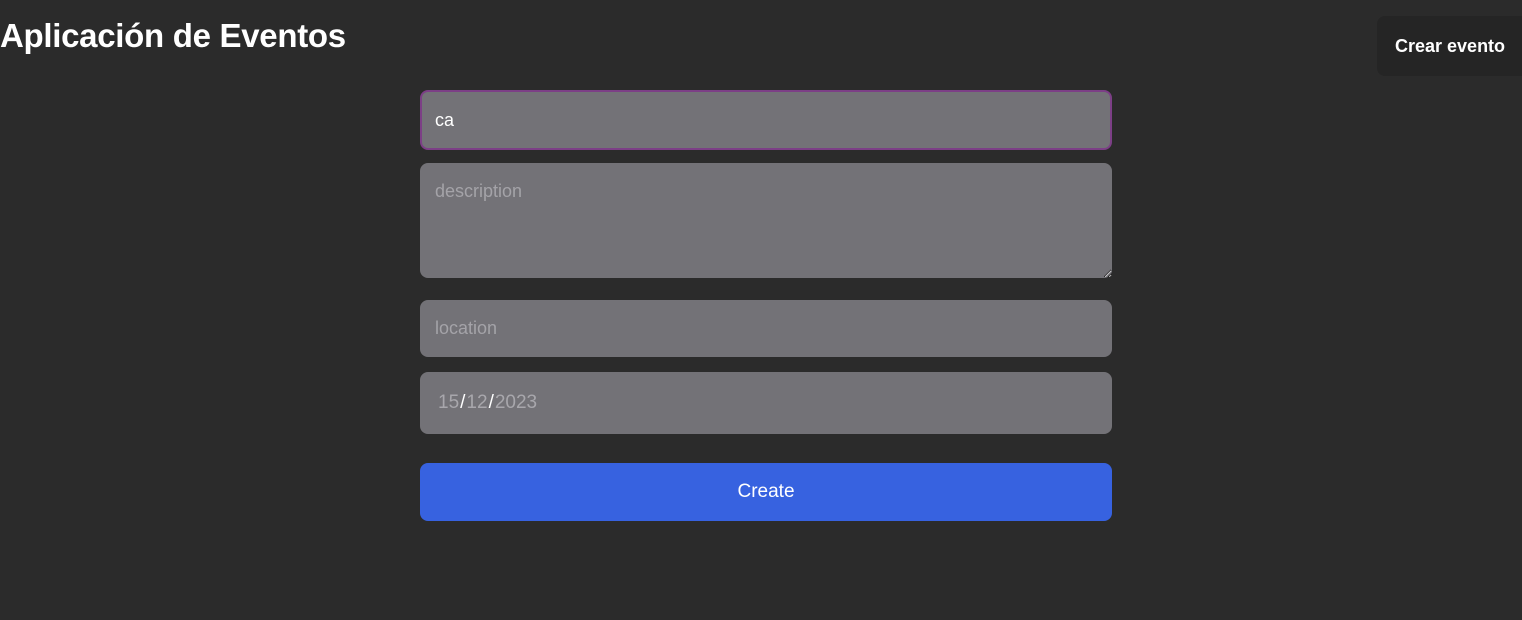 This screenshot has height=620, width=1522. What do you see at coordinates (766, 403) in the screenshot?
I see `date-input: 15 / 12 / 2023` at bounding box center [766, 403].